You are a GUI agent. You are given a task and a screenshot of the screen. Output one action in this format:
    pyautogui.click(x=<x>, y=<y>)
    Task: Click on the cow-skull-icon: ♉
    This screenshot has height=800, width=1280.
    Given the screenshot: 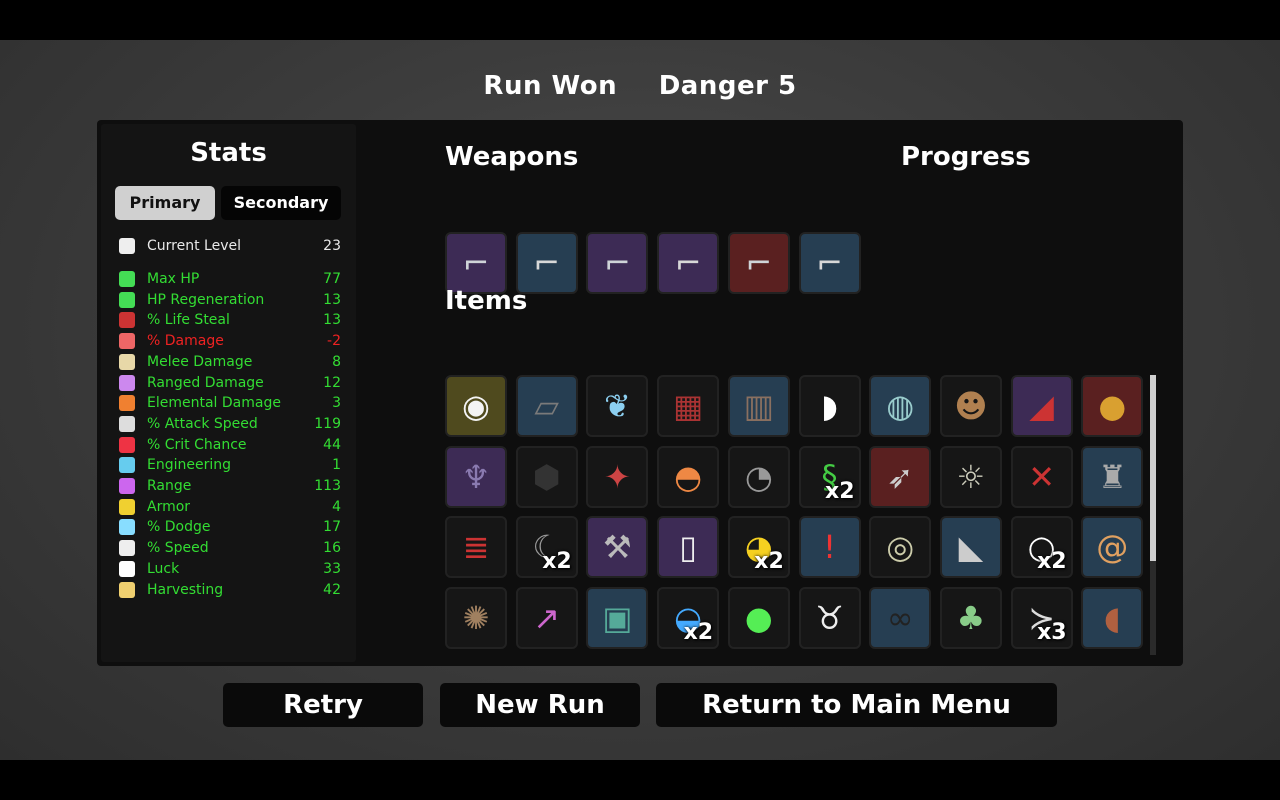 What is the action you would take?
    pyautogui.click(x=829, y=618)
    